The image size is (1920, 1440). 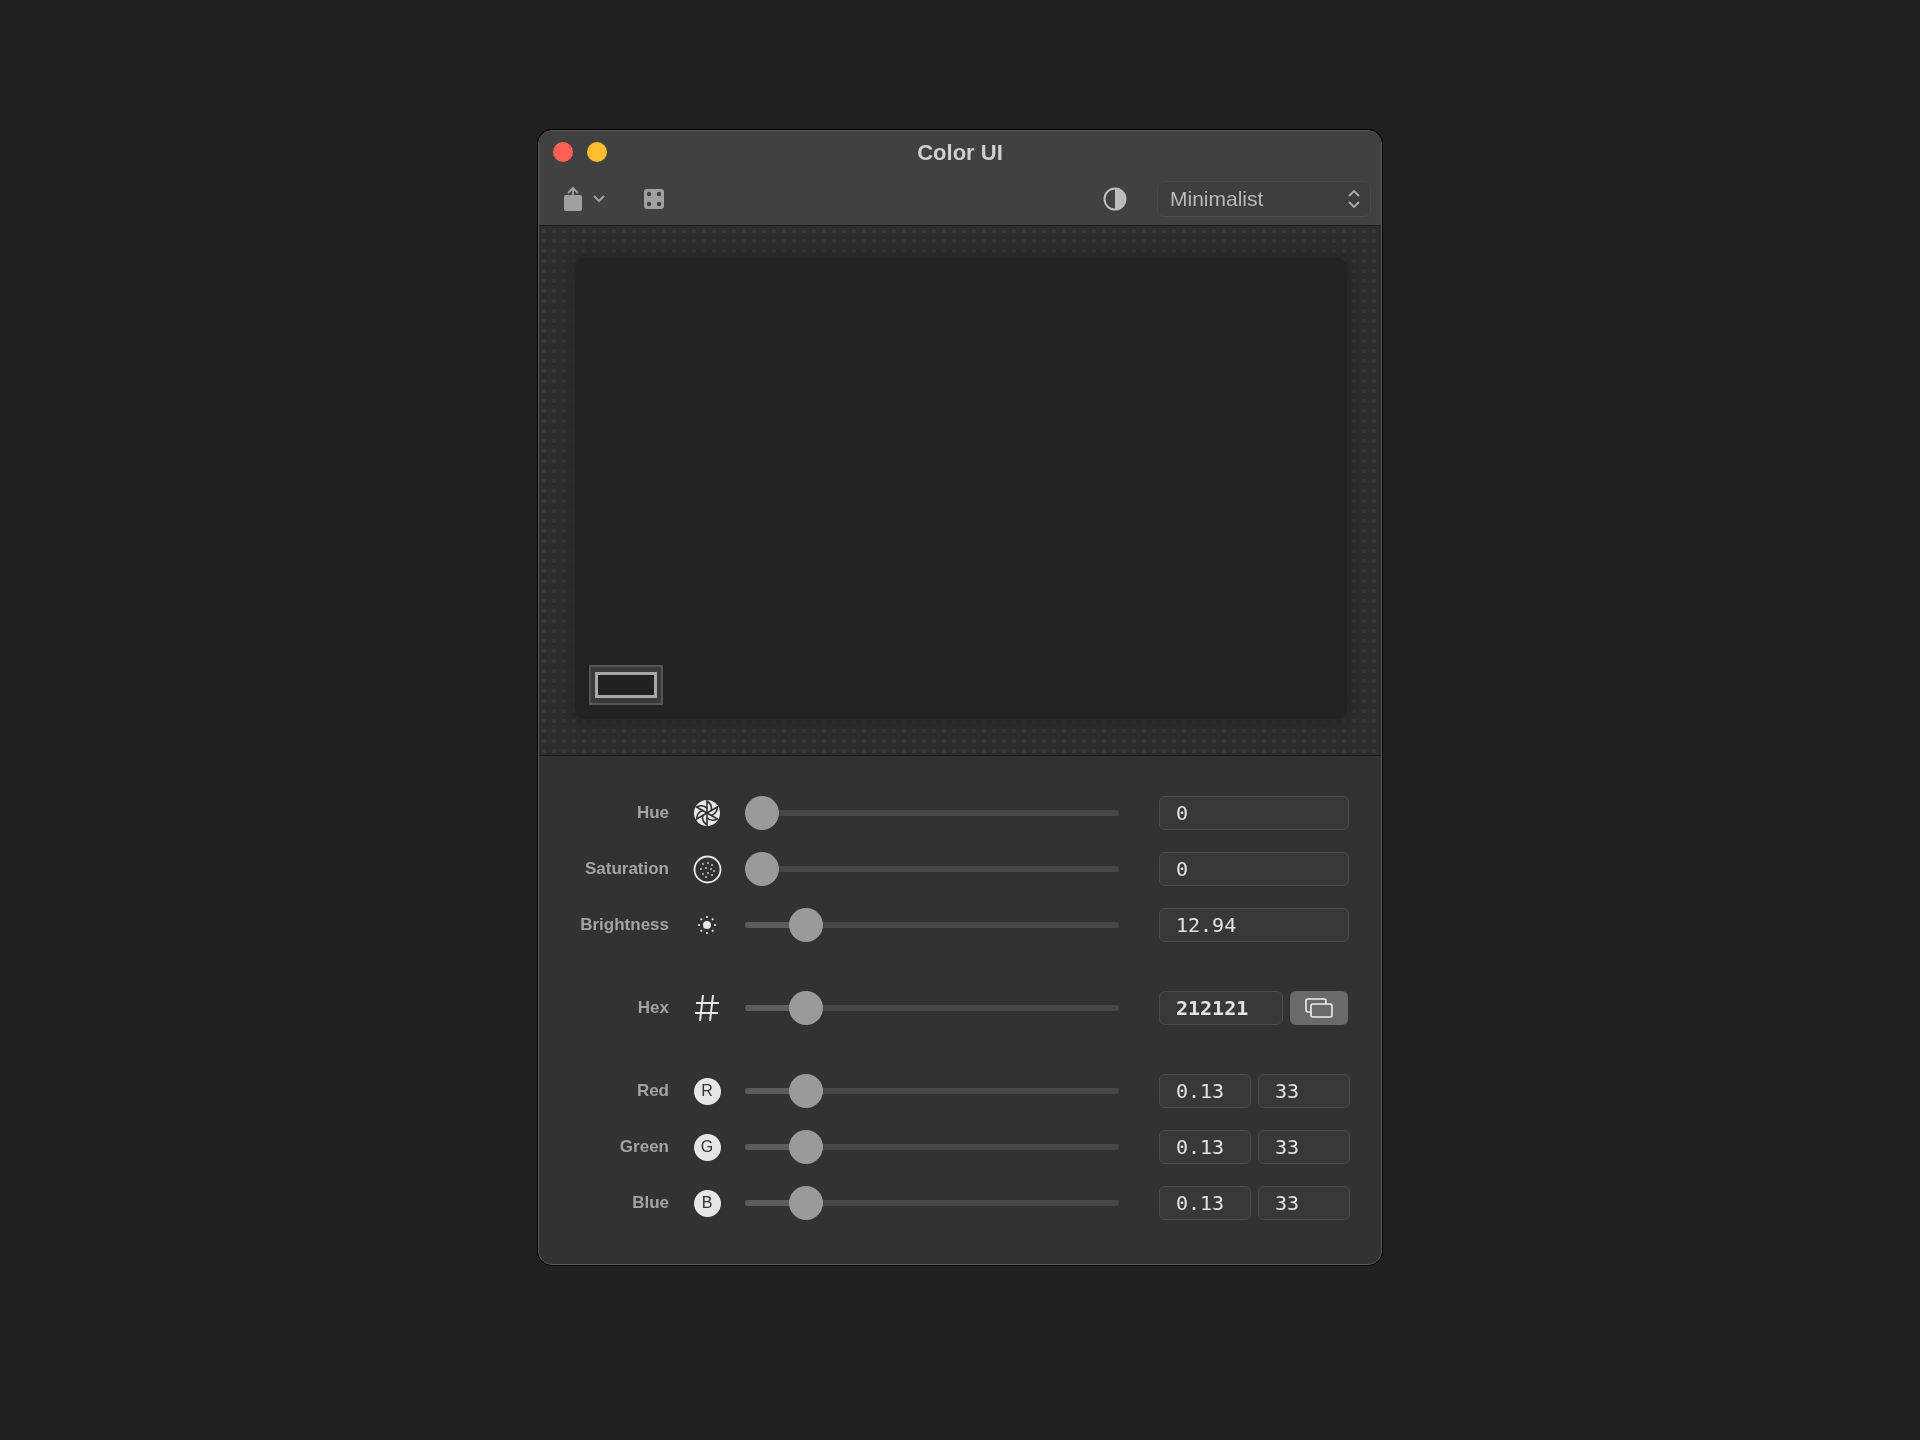 I want to click on up-down-chevron-icon, so click(x=1354, y=199).